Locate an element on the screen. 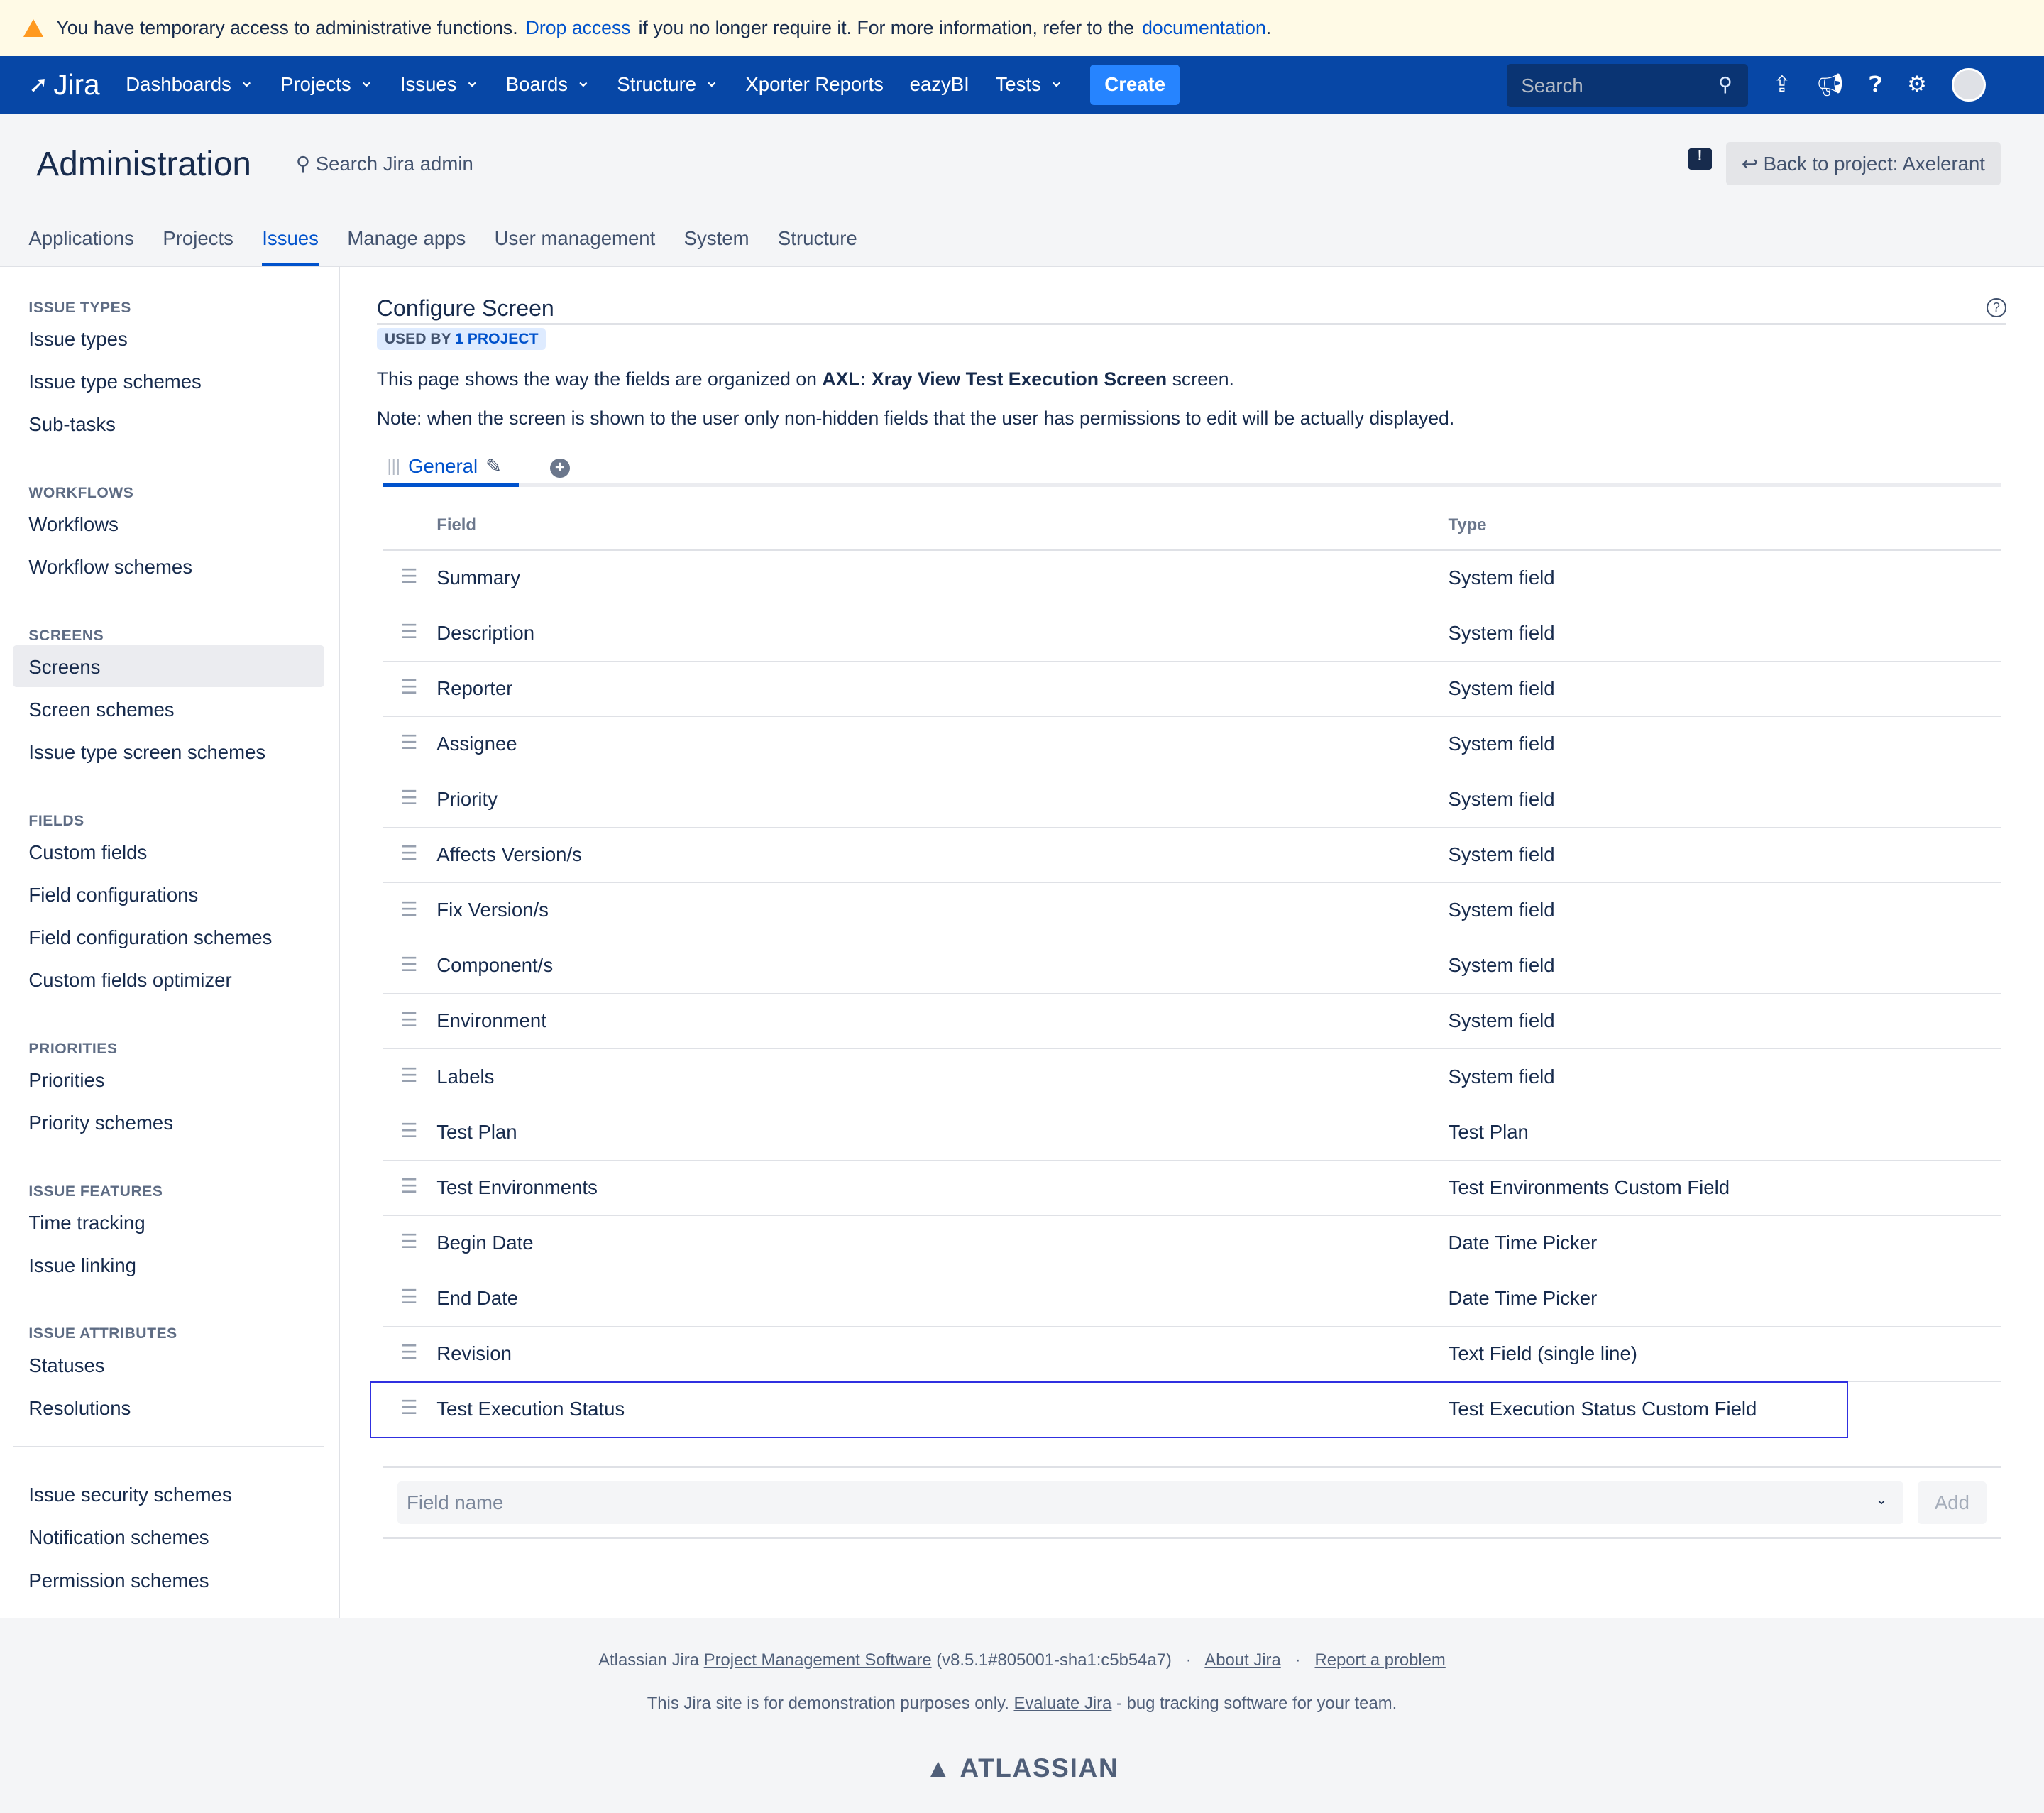 The image size is (2044, 1813). field-name: Test Environments is located at coordinates (517, 1187).